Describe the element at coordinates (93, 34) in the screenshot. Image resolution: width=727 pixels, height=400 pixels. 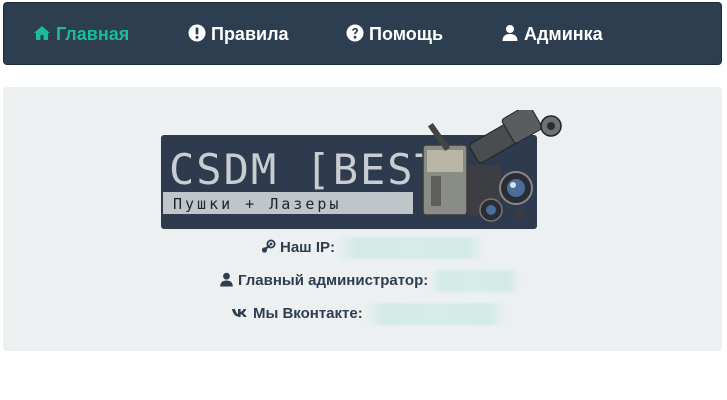
I see `nav-home-label: Главная` at that location.